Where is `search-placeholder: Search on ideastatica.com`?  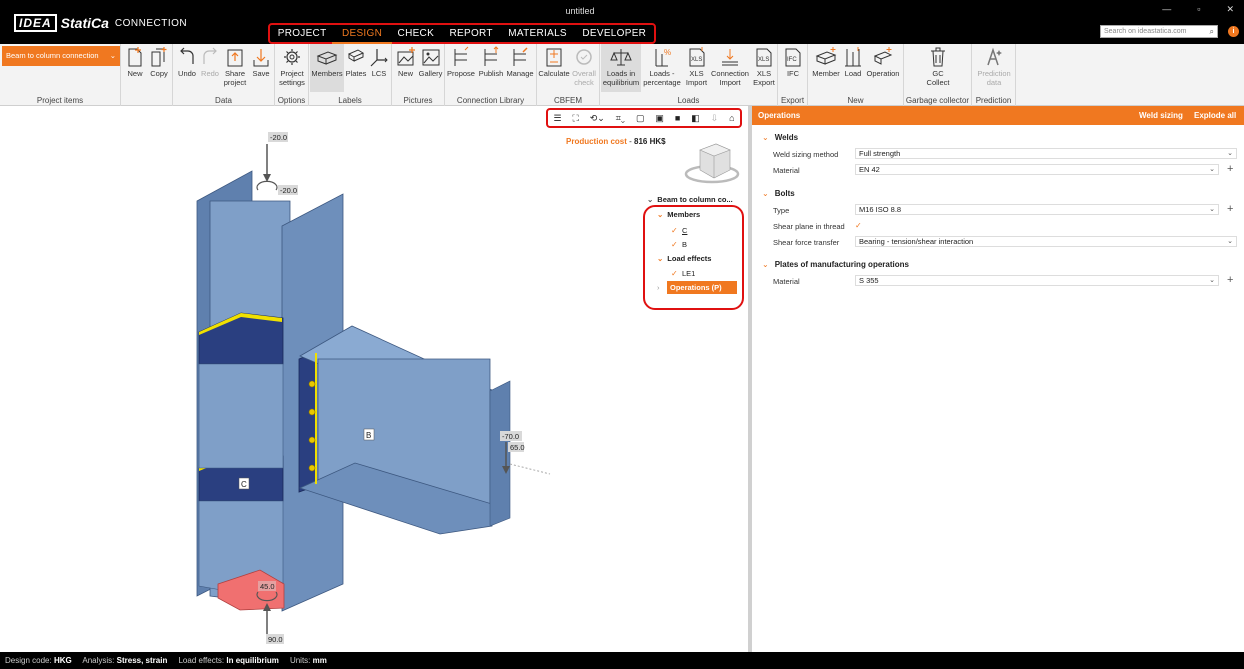 search-placeholder: Search on ideastatica.com is located at coordinates (1145, 31).